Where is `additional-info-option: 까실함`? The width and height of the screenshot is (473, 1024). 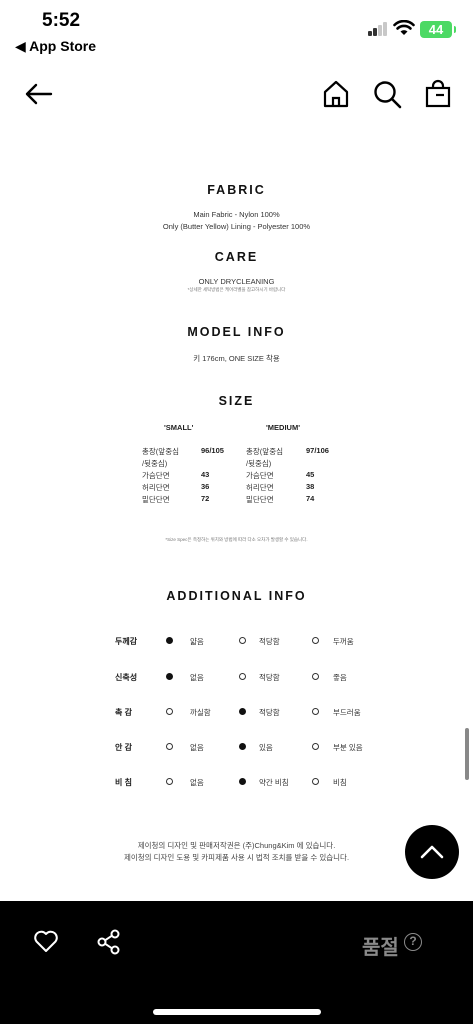
additional-info-option: 까실함 is located at coordinates (200, 712).